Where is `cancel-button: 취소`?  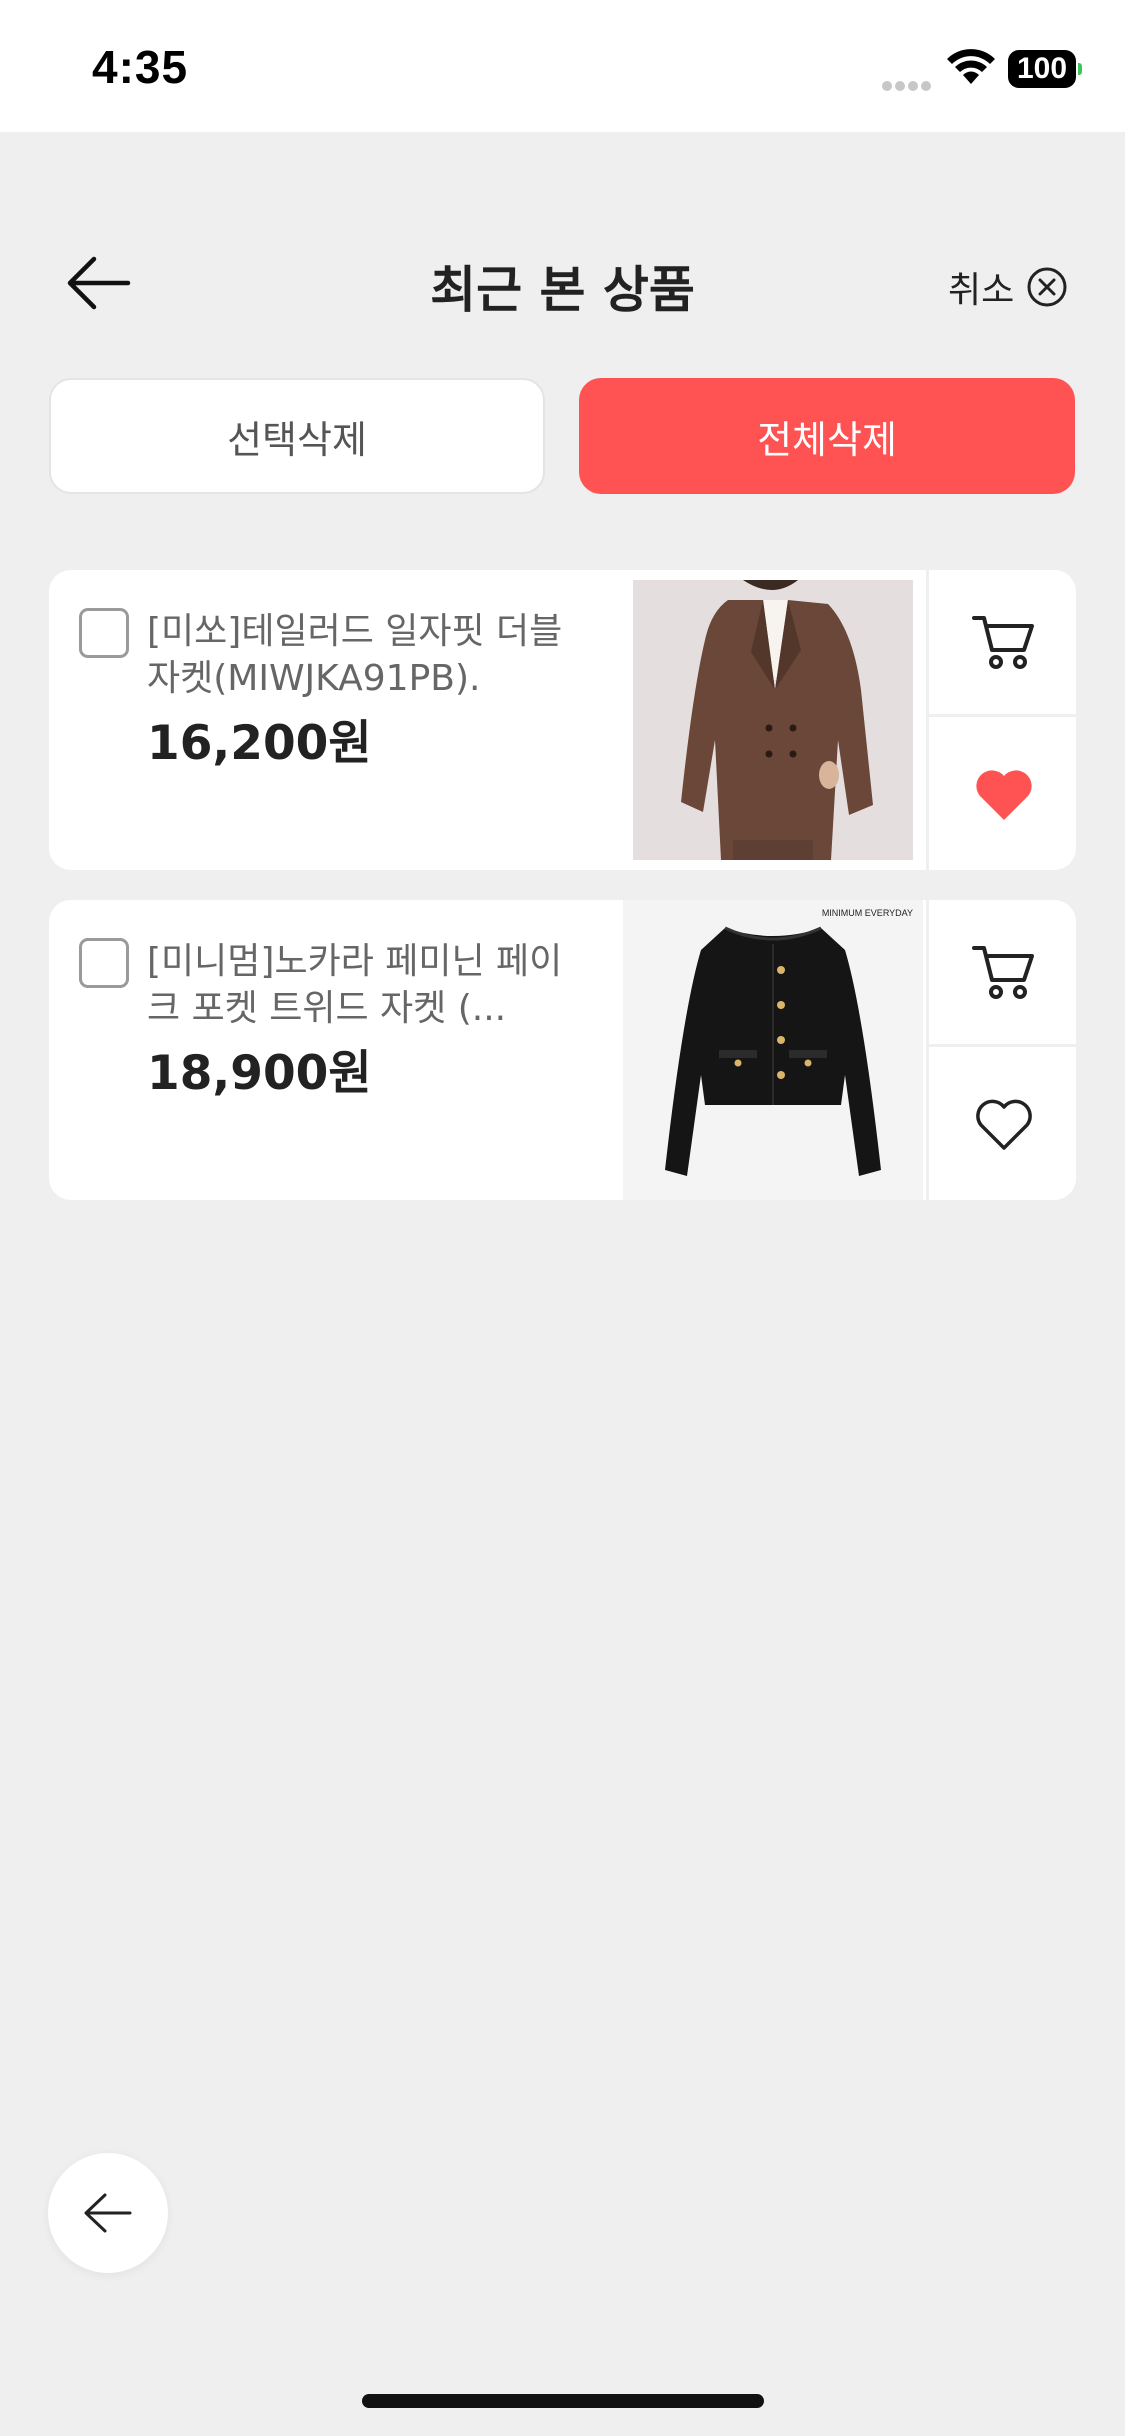
cancel-button: 취소 is located at coordinates (1008, 287).